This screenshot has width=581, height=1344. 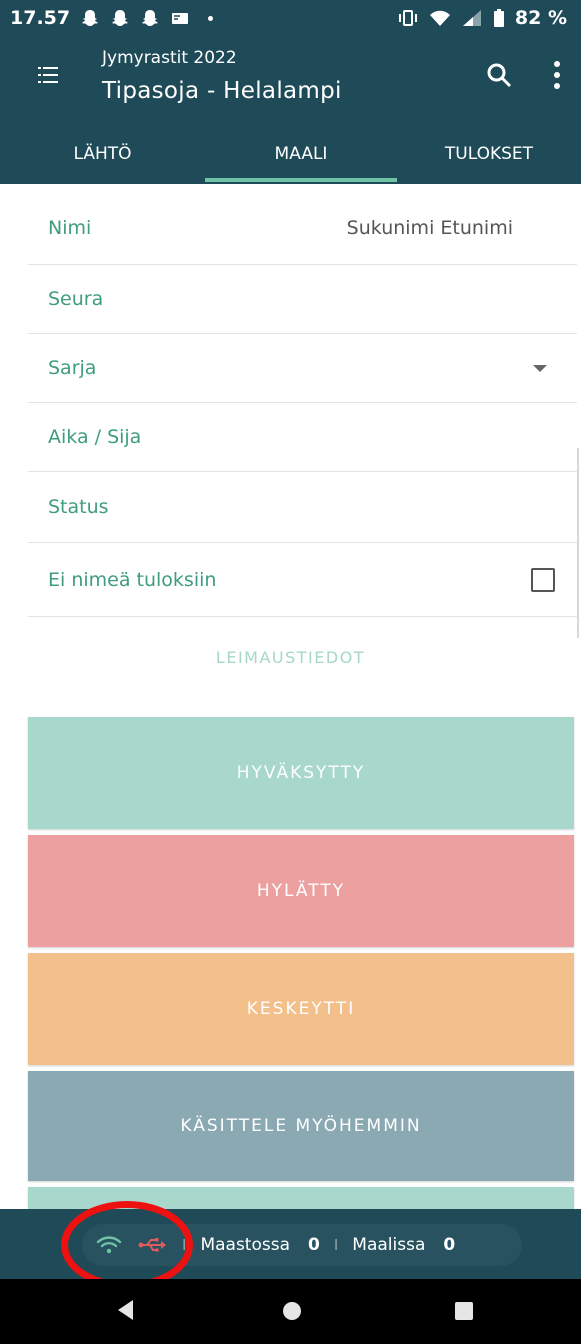 I want to click on active-tab-indicator, so click(x=301, y=180).